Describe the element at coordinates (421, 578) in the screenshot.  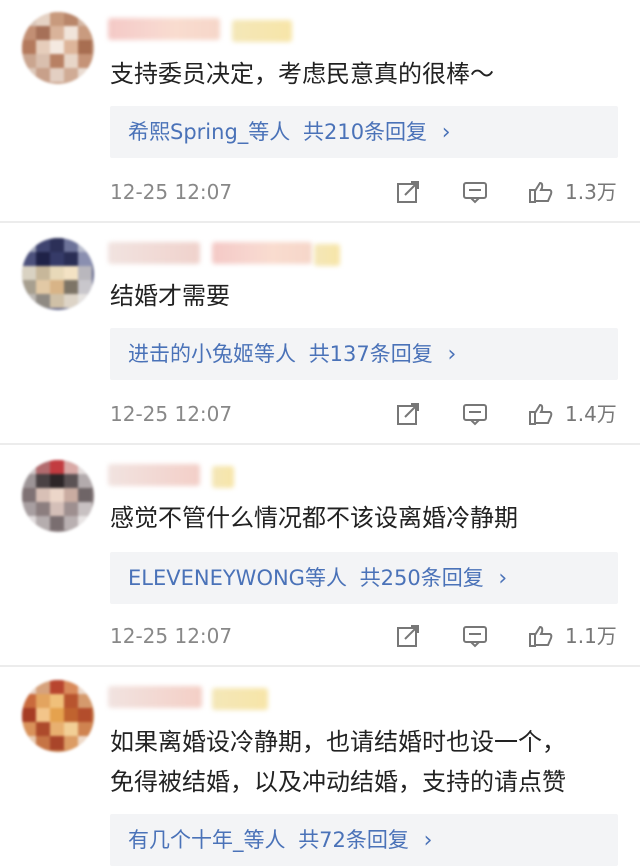
I see `reply-count: 共250条回复` at that location.